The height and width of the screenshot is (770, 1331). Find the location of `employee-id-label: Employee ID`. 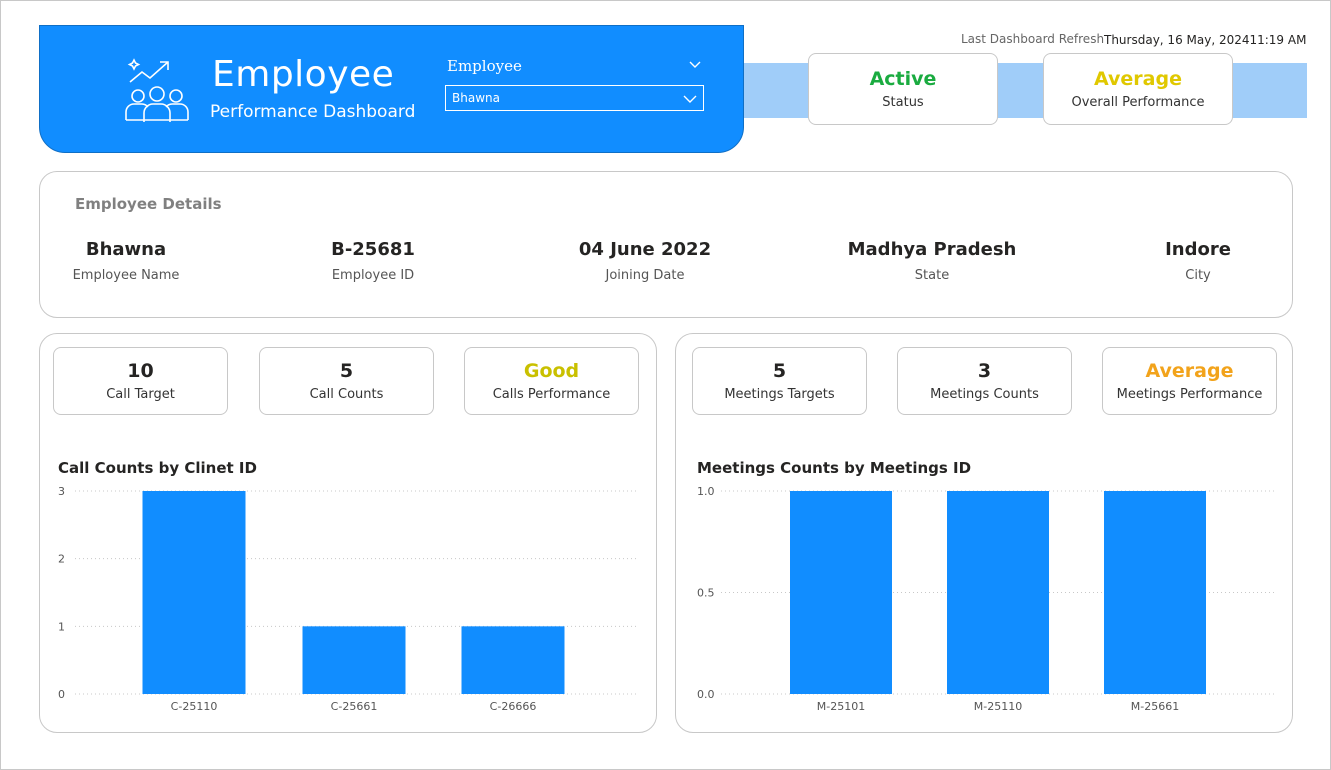

employee-id-label: Employee ID is located at coordinates (373, 275).